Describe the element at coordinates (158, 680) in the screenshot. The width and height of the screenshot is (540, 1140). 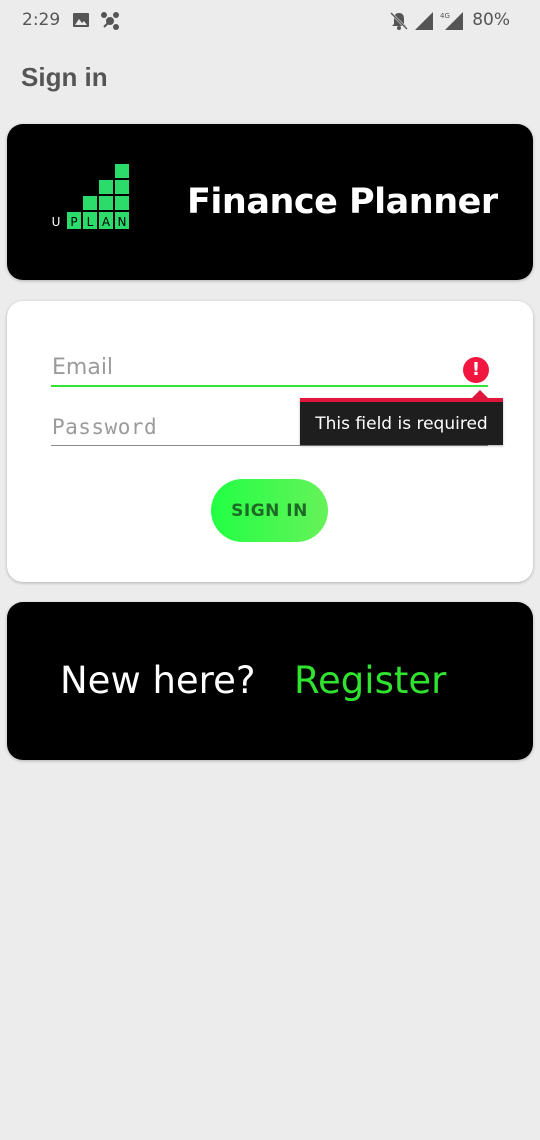
I see `new-here-text: New here?` at that location.